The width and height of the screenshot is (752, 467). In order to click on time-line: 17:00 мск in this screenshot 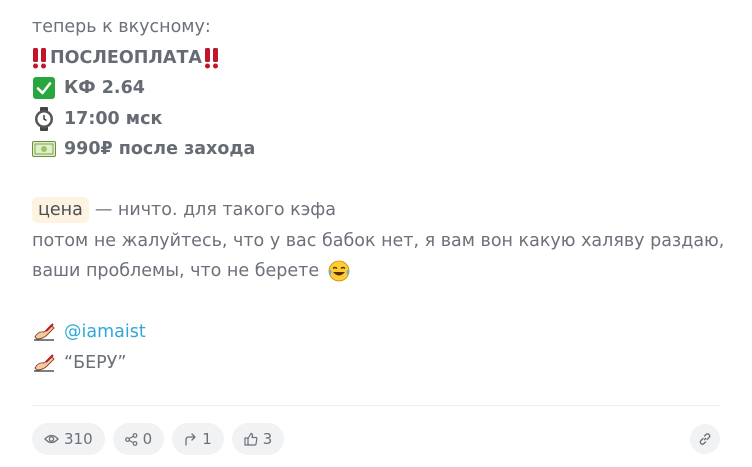, I will do `click(382, 119)`.